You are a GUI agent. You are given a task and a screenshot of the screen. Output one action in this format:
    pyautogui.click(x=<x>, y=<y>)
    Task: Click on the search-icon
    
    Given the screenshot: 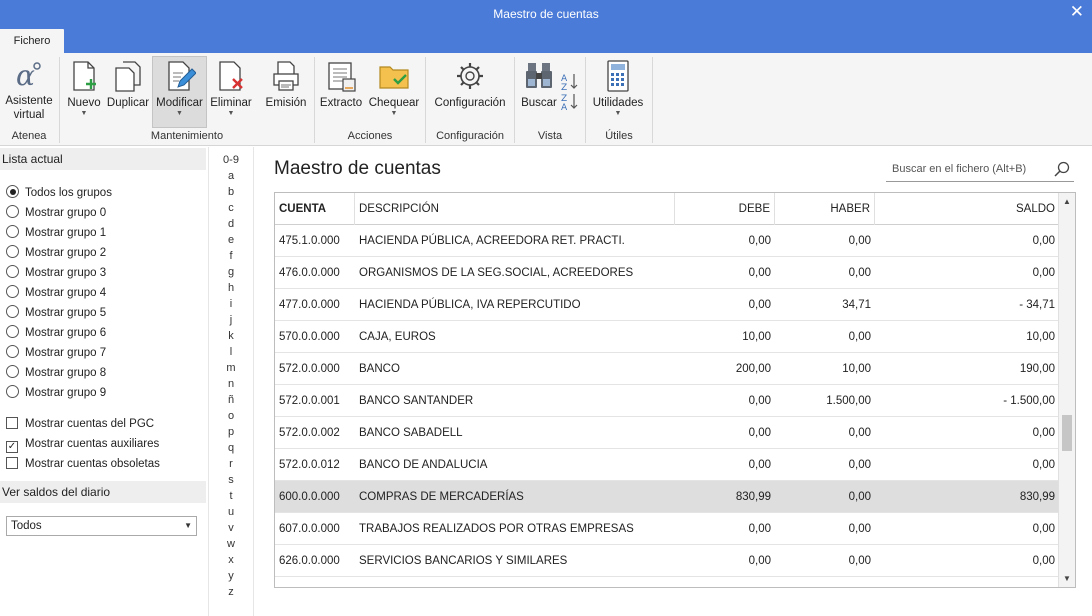 What is the action you would take?
    pyautogui.click(x=1062, y=169)
    